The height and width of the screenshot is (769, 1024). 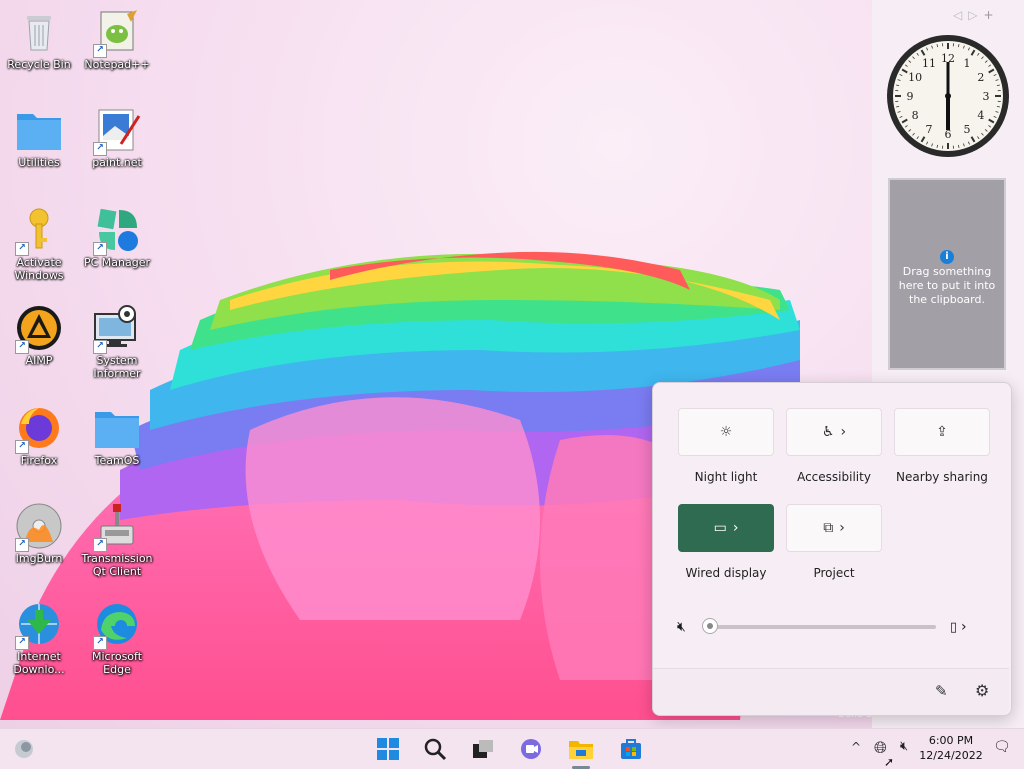 I want to click on speaker-muted-icon: 🔇︎, so click(x=681, y=627).